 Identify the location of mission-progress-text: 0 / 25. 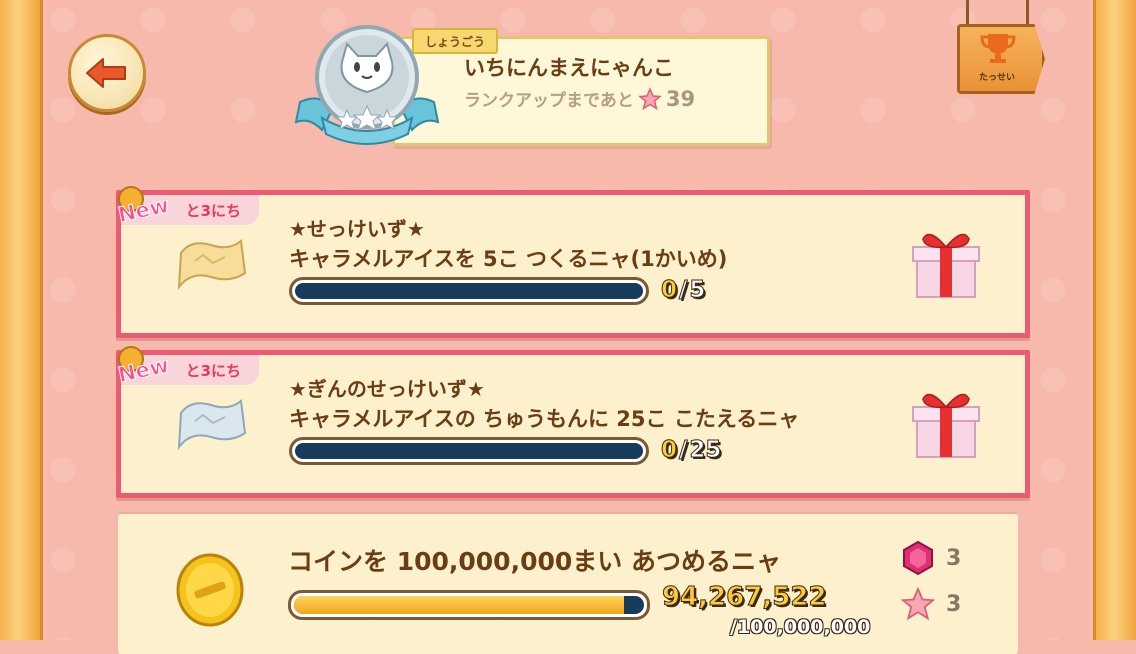
(691, 450).